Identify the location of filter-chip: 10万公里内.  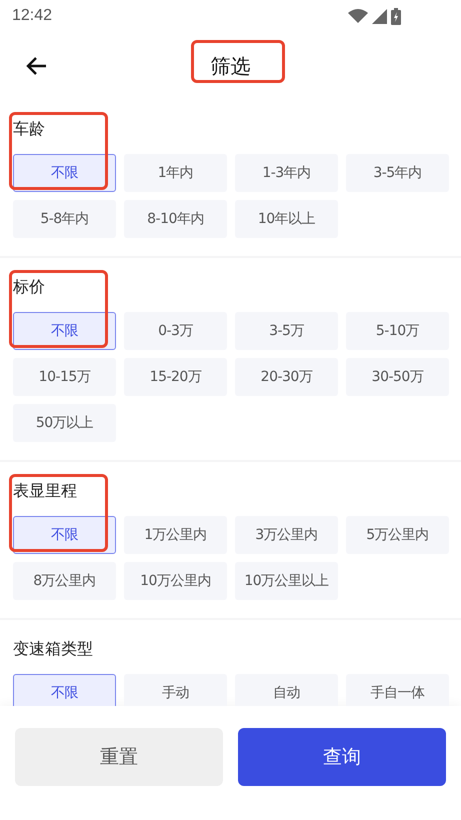
(175, 581).